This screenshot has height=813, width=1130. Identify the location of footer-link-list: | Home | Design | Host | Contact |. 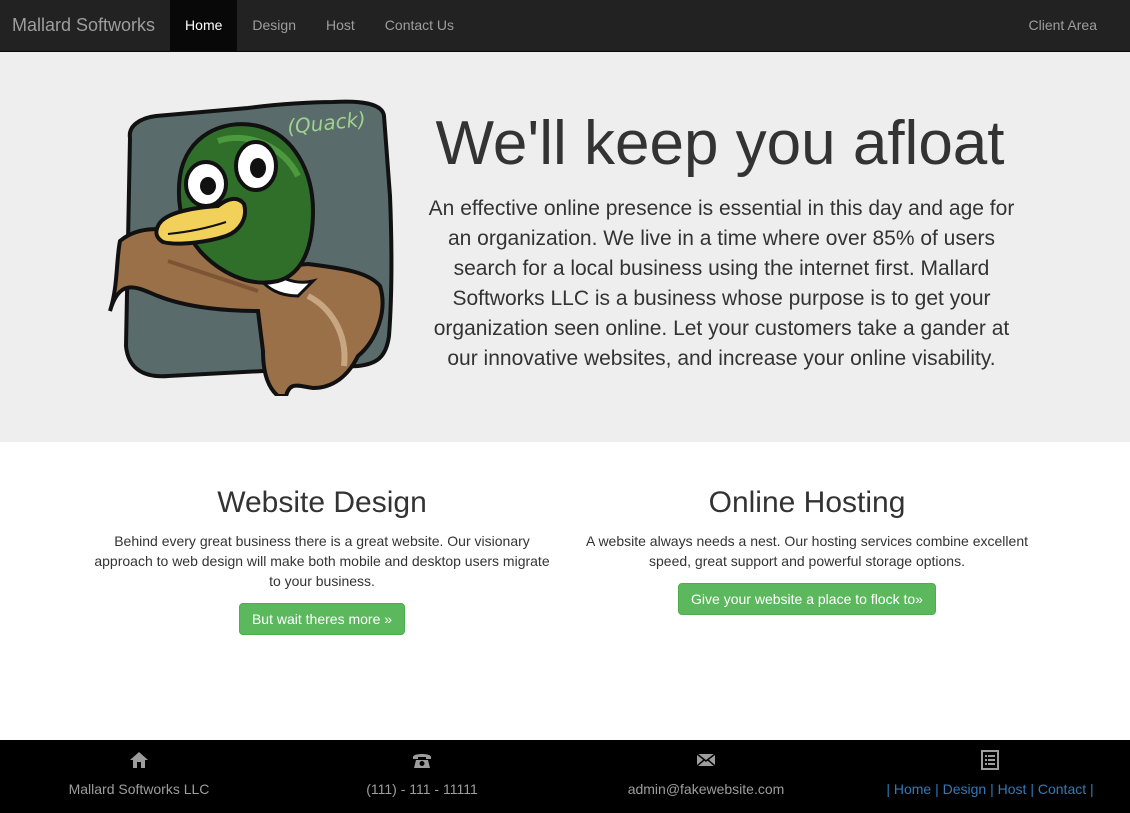
(990, 789).